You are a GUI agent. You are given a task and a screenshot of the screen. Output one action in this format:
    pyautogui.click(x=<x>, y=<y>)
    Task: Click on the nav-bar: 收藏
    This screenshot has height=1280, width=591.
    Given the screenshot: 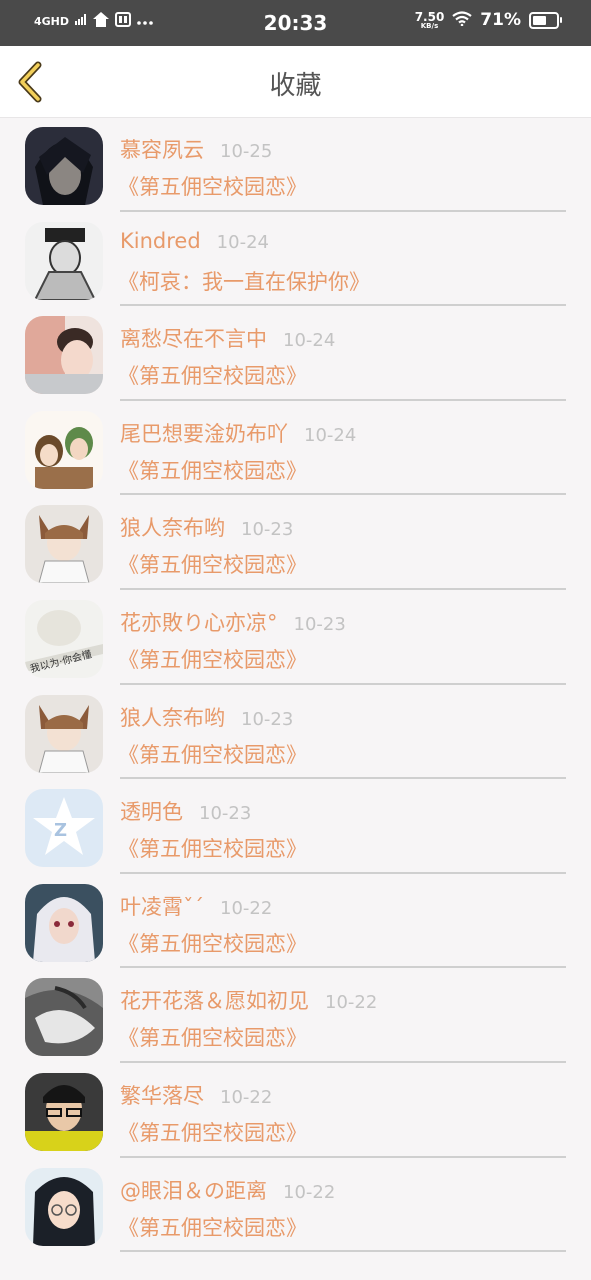 What is the action you would take?
    pyautogui.click(x=295, y=82)
    